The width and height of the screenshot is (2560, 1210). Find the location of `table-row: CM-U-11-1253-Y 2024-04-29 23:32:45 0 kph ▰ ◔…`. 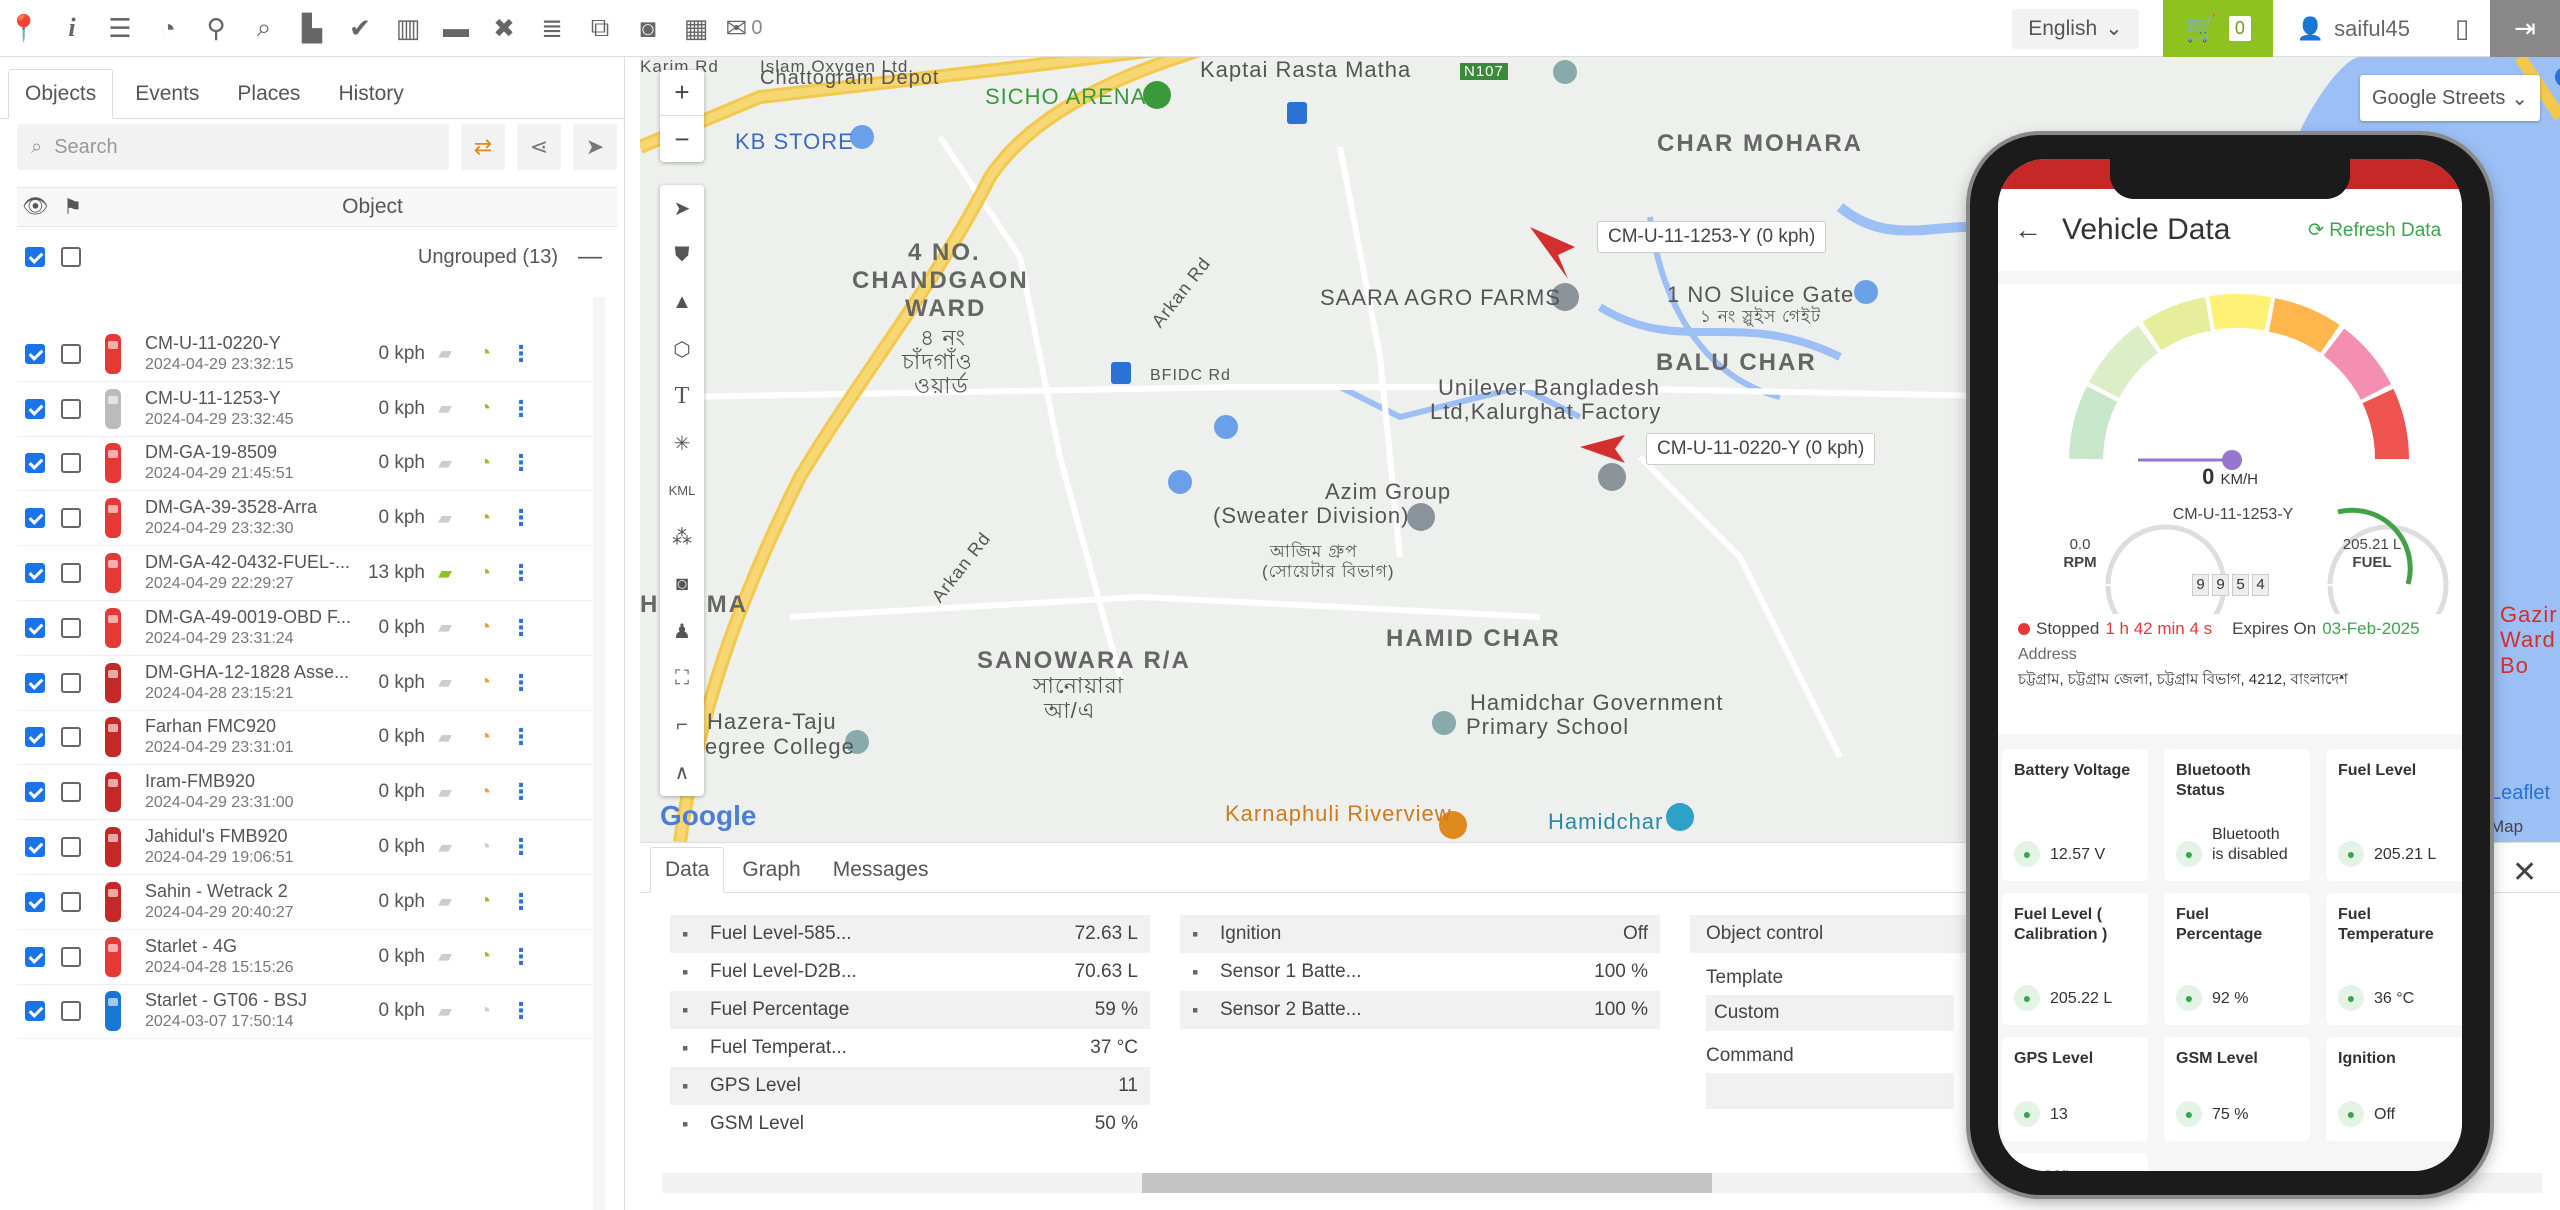

table-row: CM-U-11-1253-Y 2024-04-29 23:32:45 0 kph ▰ ◔… is located at coordinates (309, 409).